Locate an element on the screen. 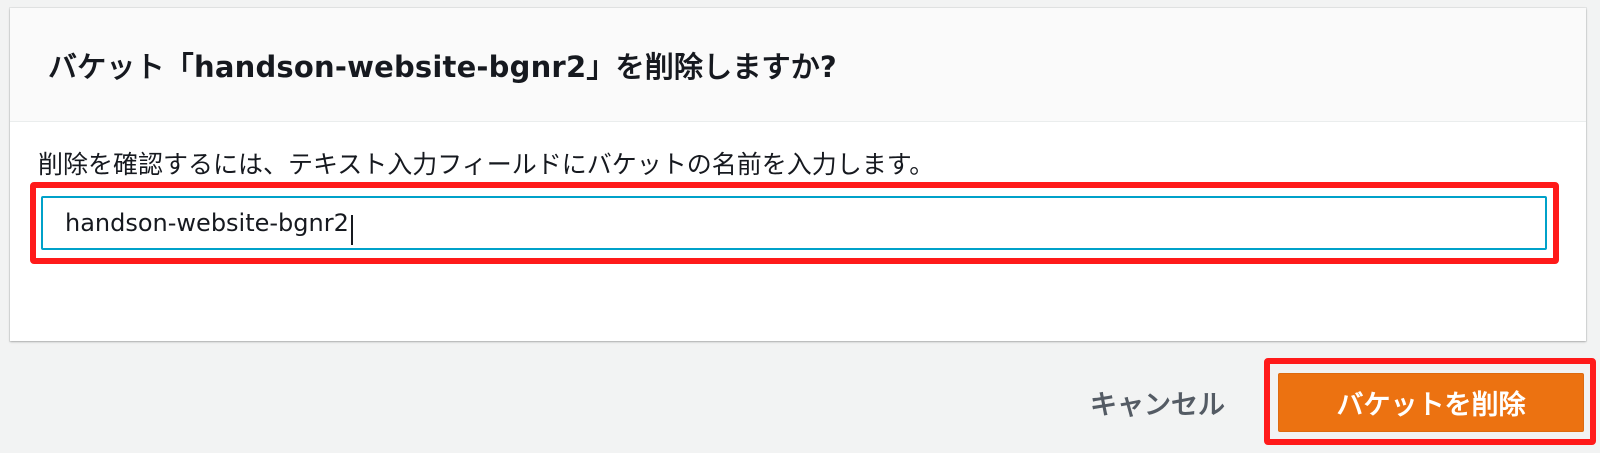 This screenshot has width=1600, height=453. dialog-title: バケット「handson-website-bgnr2」を削除しますか? is located at coordinates (442, 66).